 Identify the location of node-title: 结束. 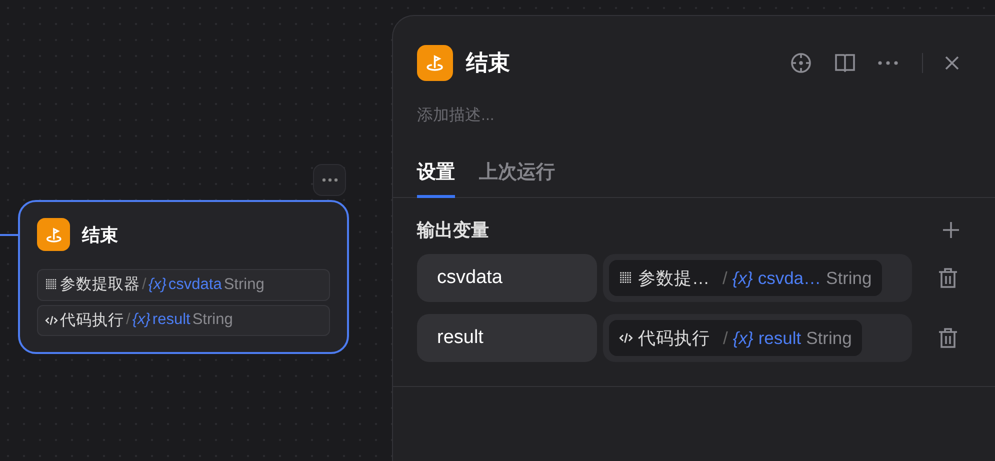
(100, 235).